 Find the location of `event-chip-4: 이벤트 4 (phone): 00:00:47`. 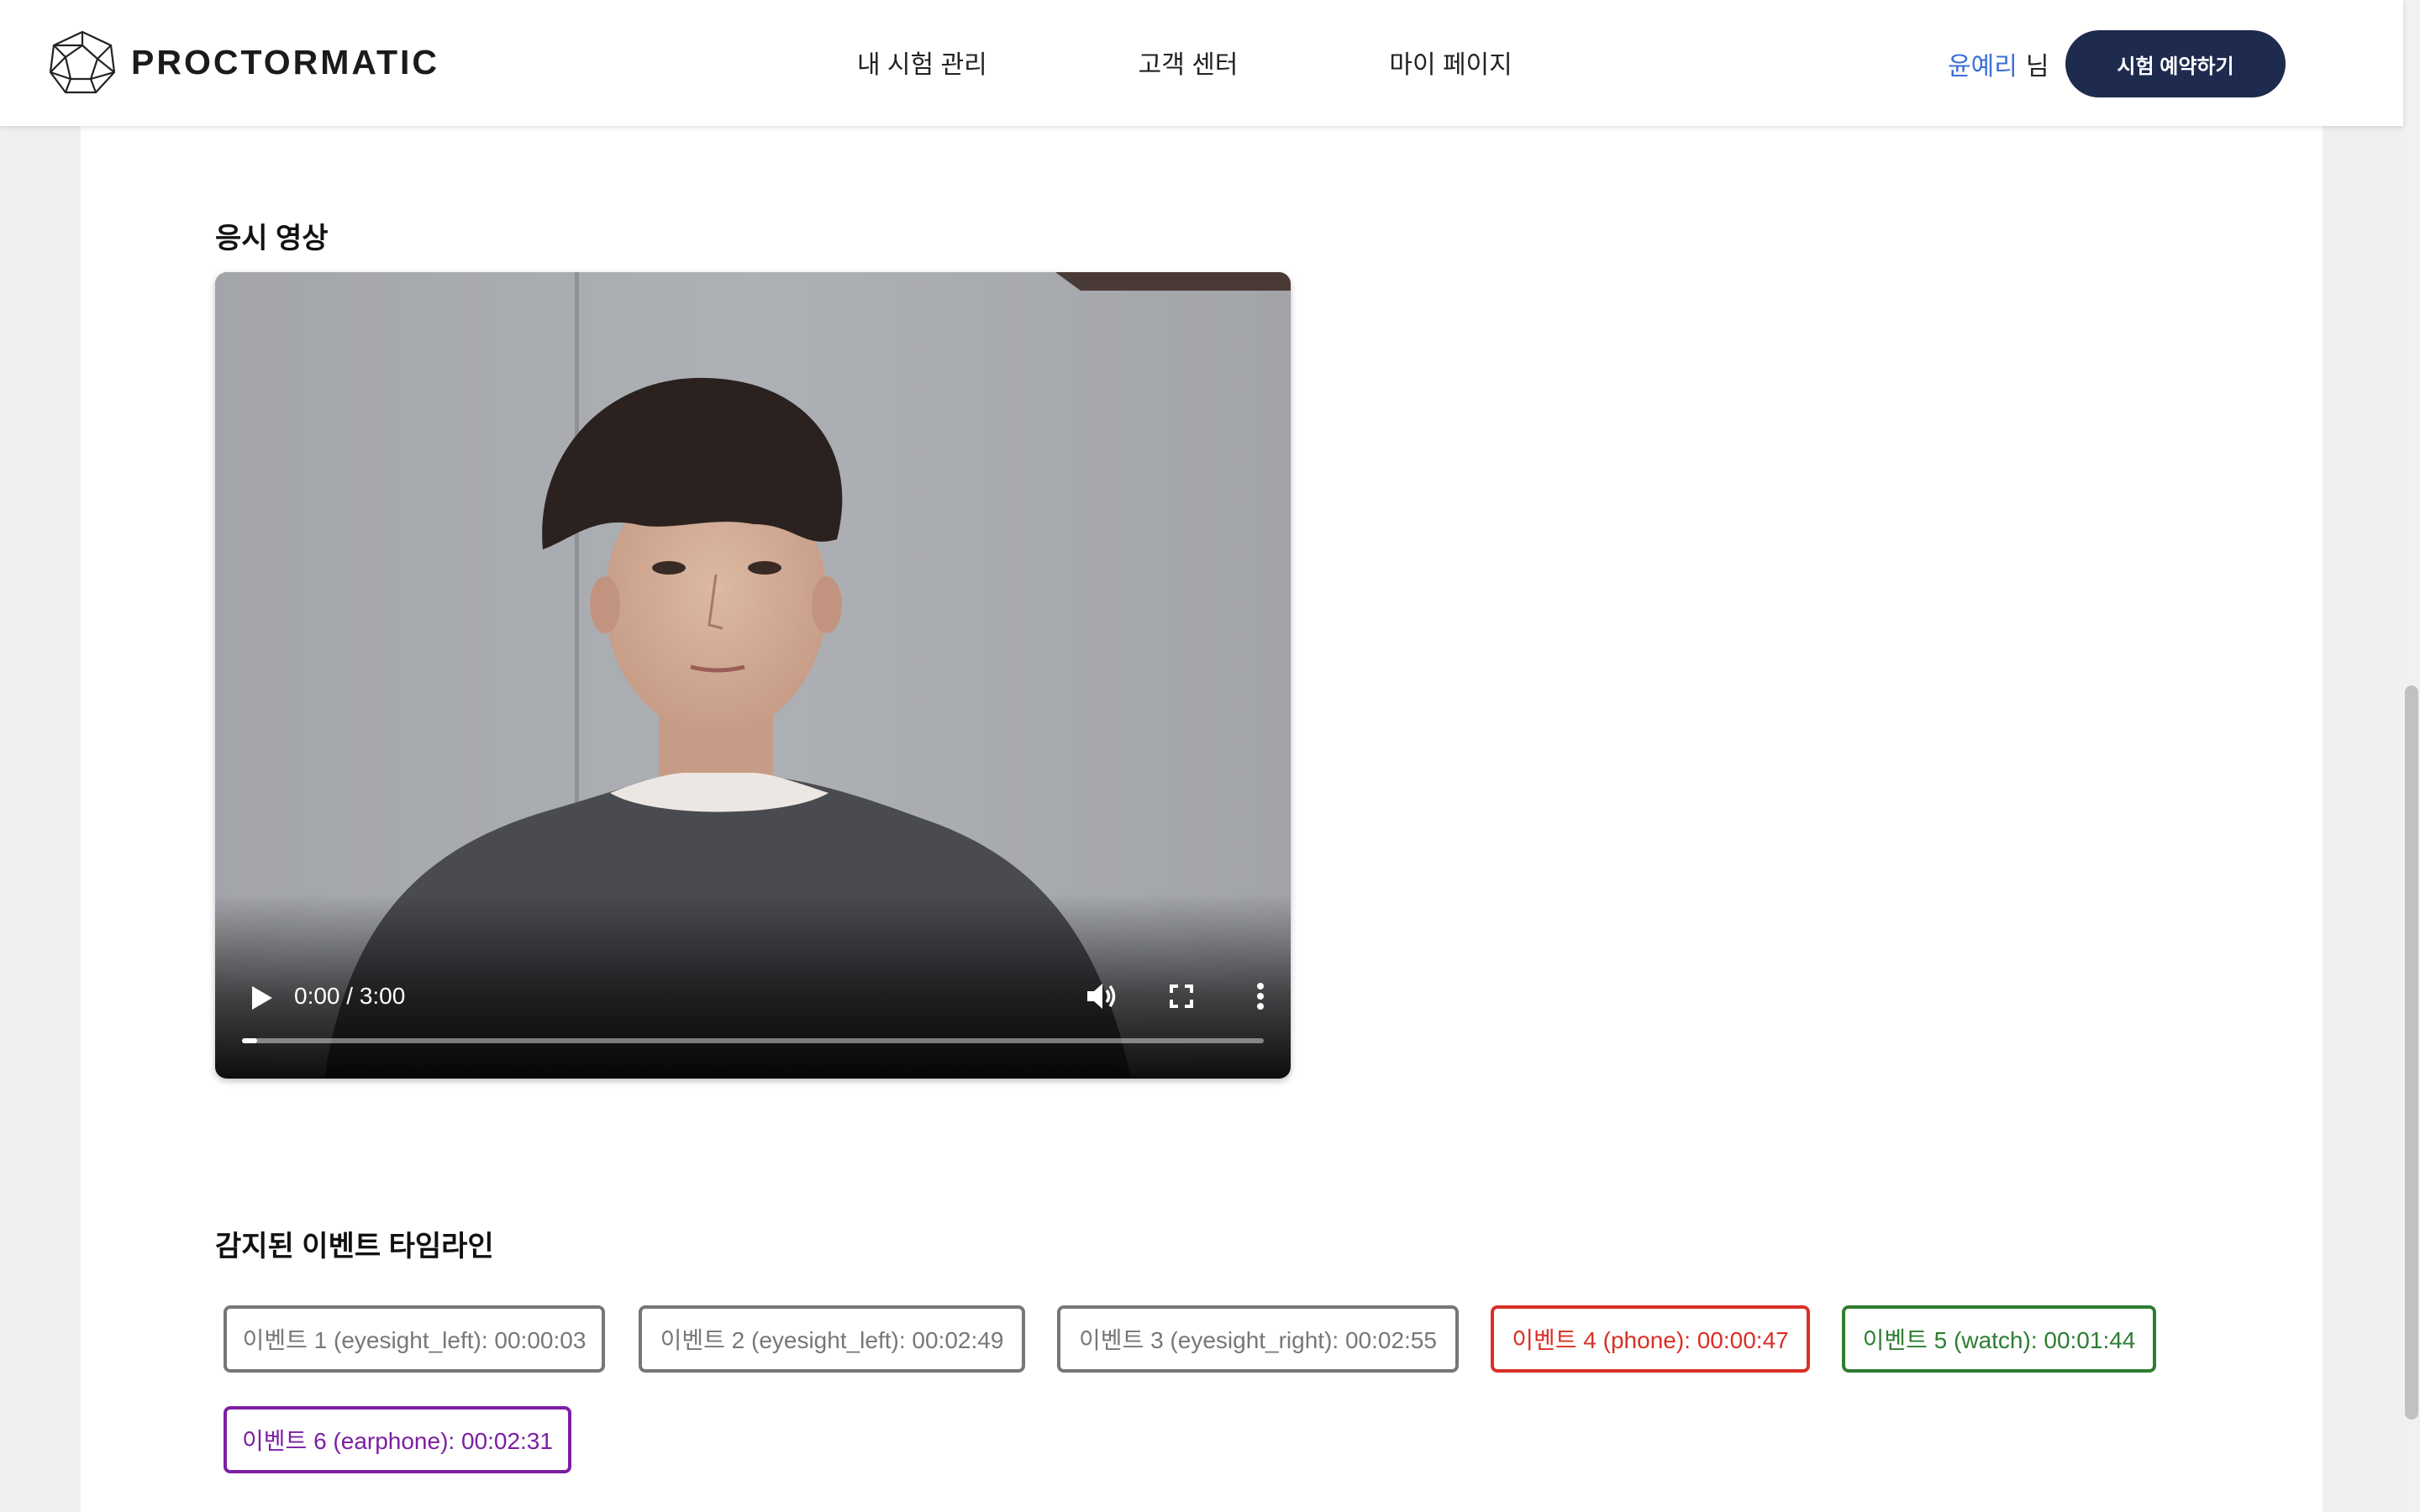

event-chip-4: 이벤트 4 (phone): 00:00:47 is located at coordinates (1650, 1339).